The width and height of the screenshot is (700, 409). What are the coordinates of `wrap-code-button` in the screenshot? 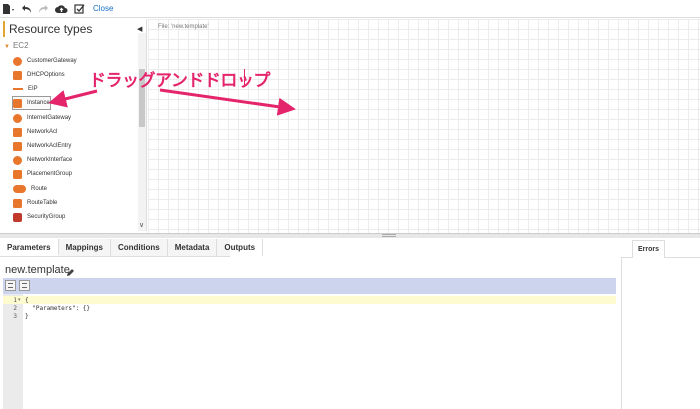 It's located at (24, 285).